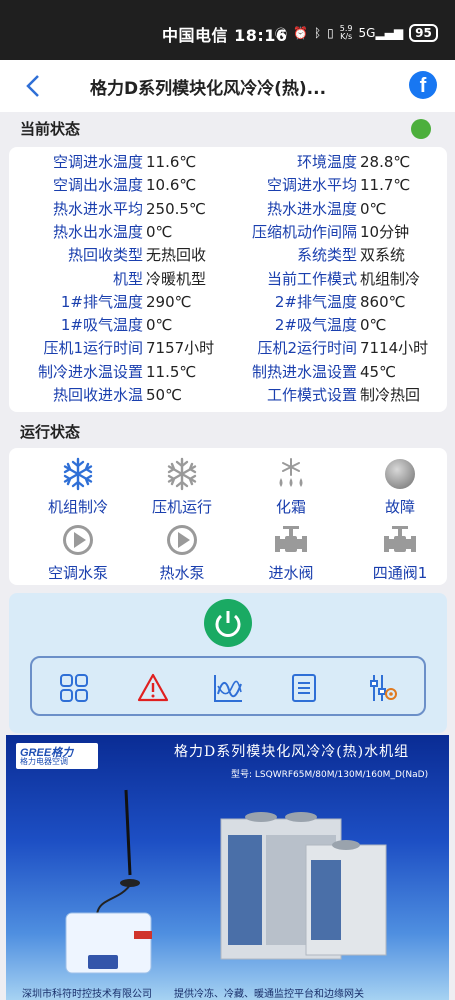  What do you see at coordinates (176, 255) in the screenshot?
I see `status-value: 无热回收` at bounding box center [176, 255].